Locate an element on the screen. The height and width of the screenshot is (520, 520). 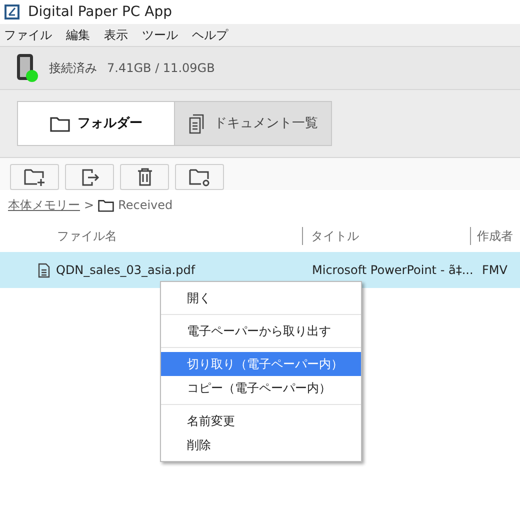
context-menu-item: 開く is located at coordinates (261, 298).